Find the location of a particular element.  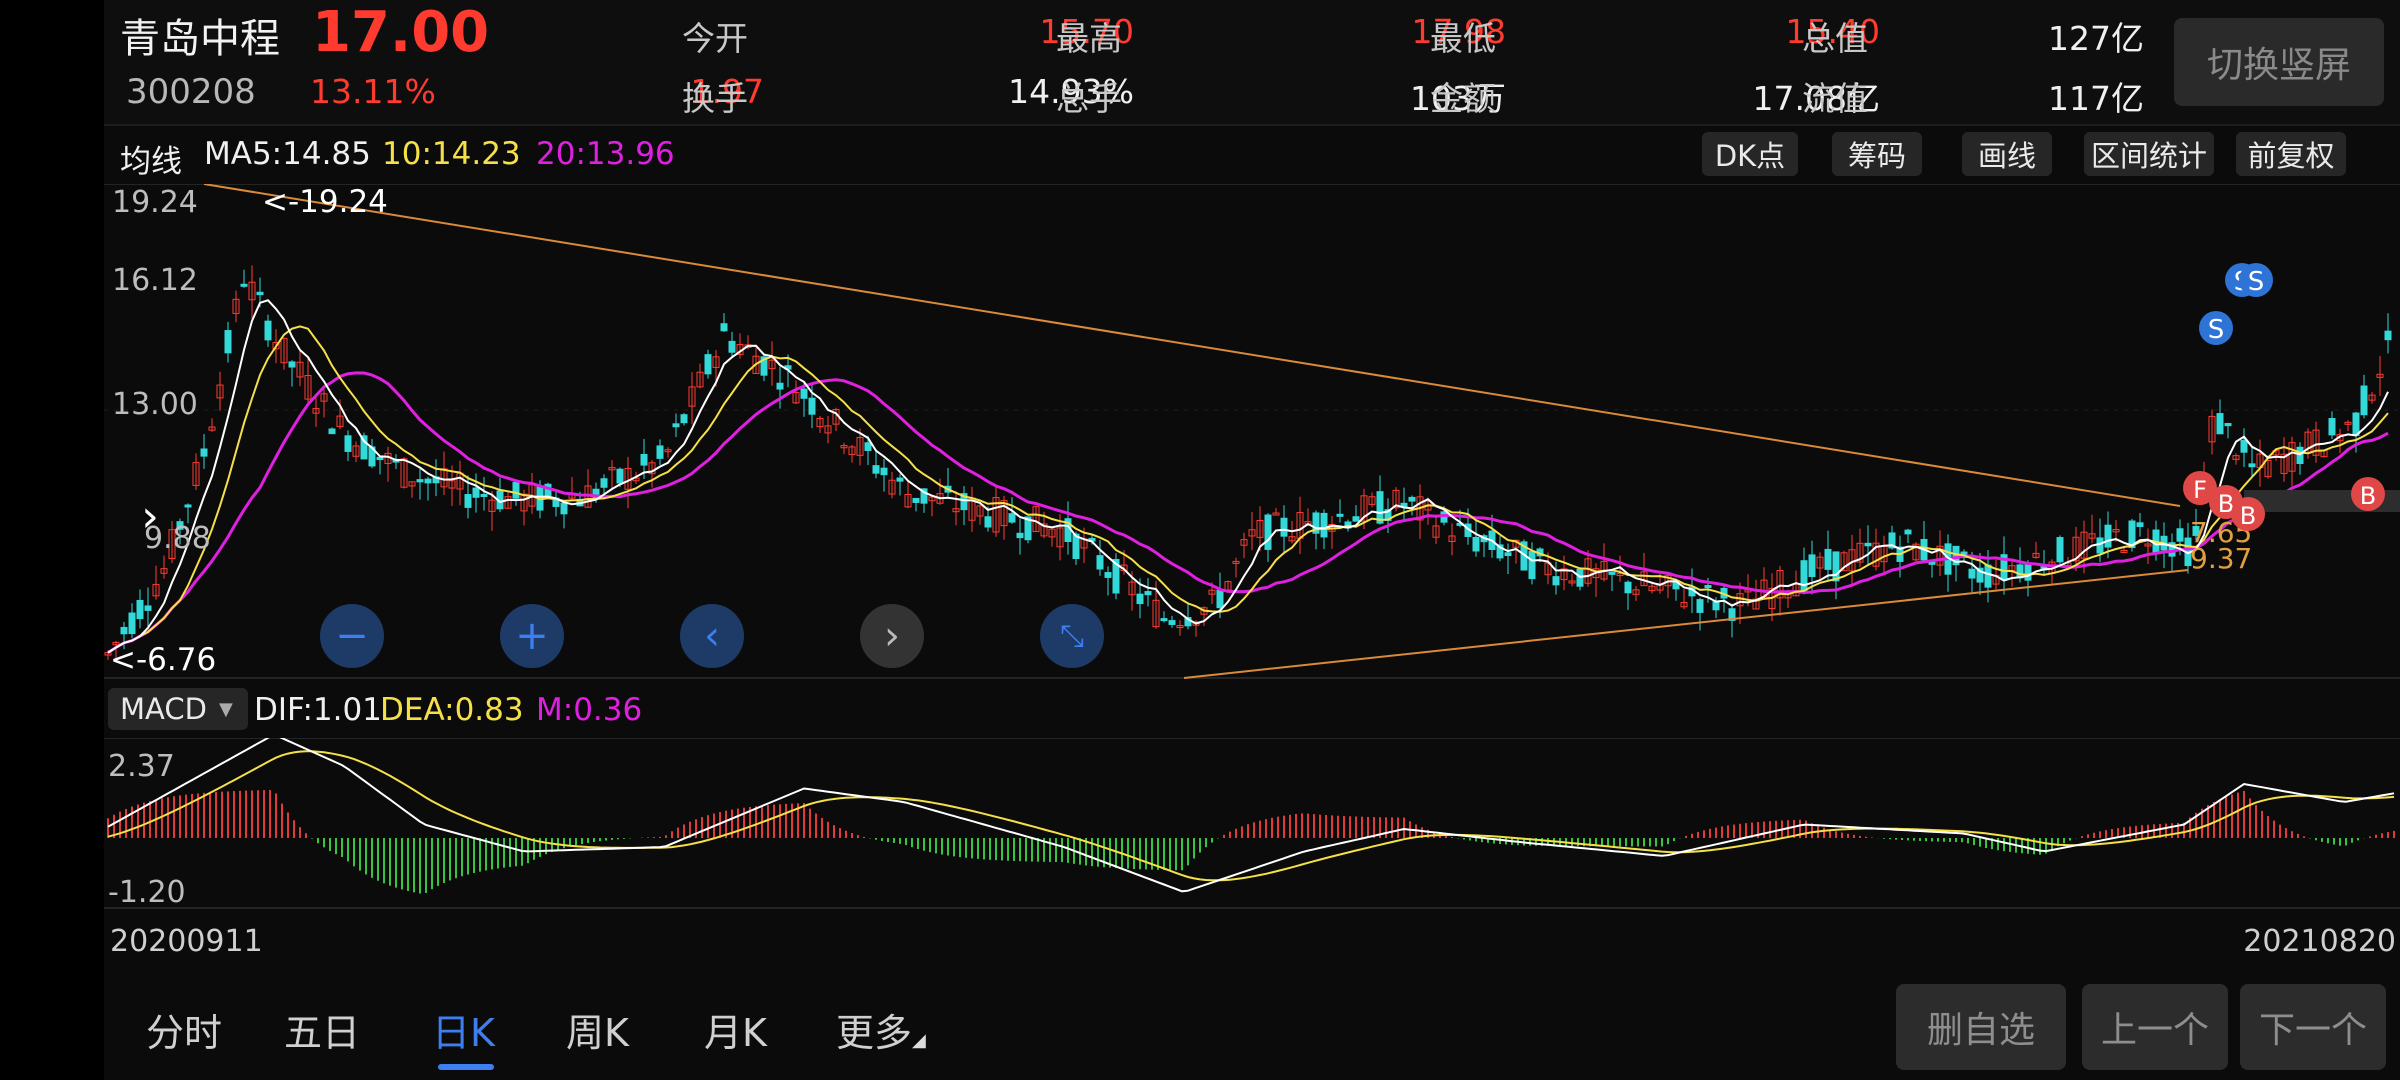

tab-daily-k: 日K is located at coordinates (463, 1029).